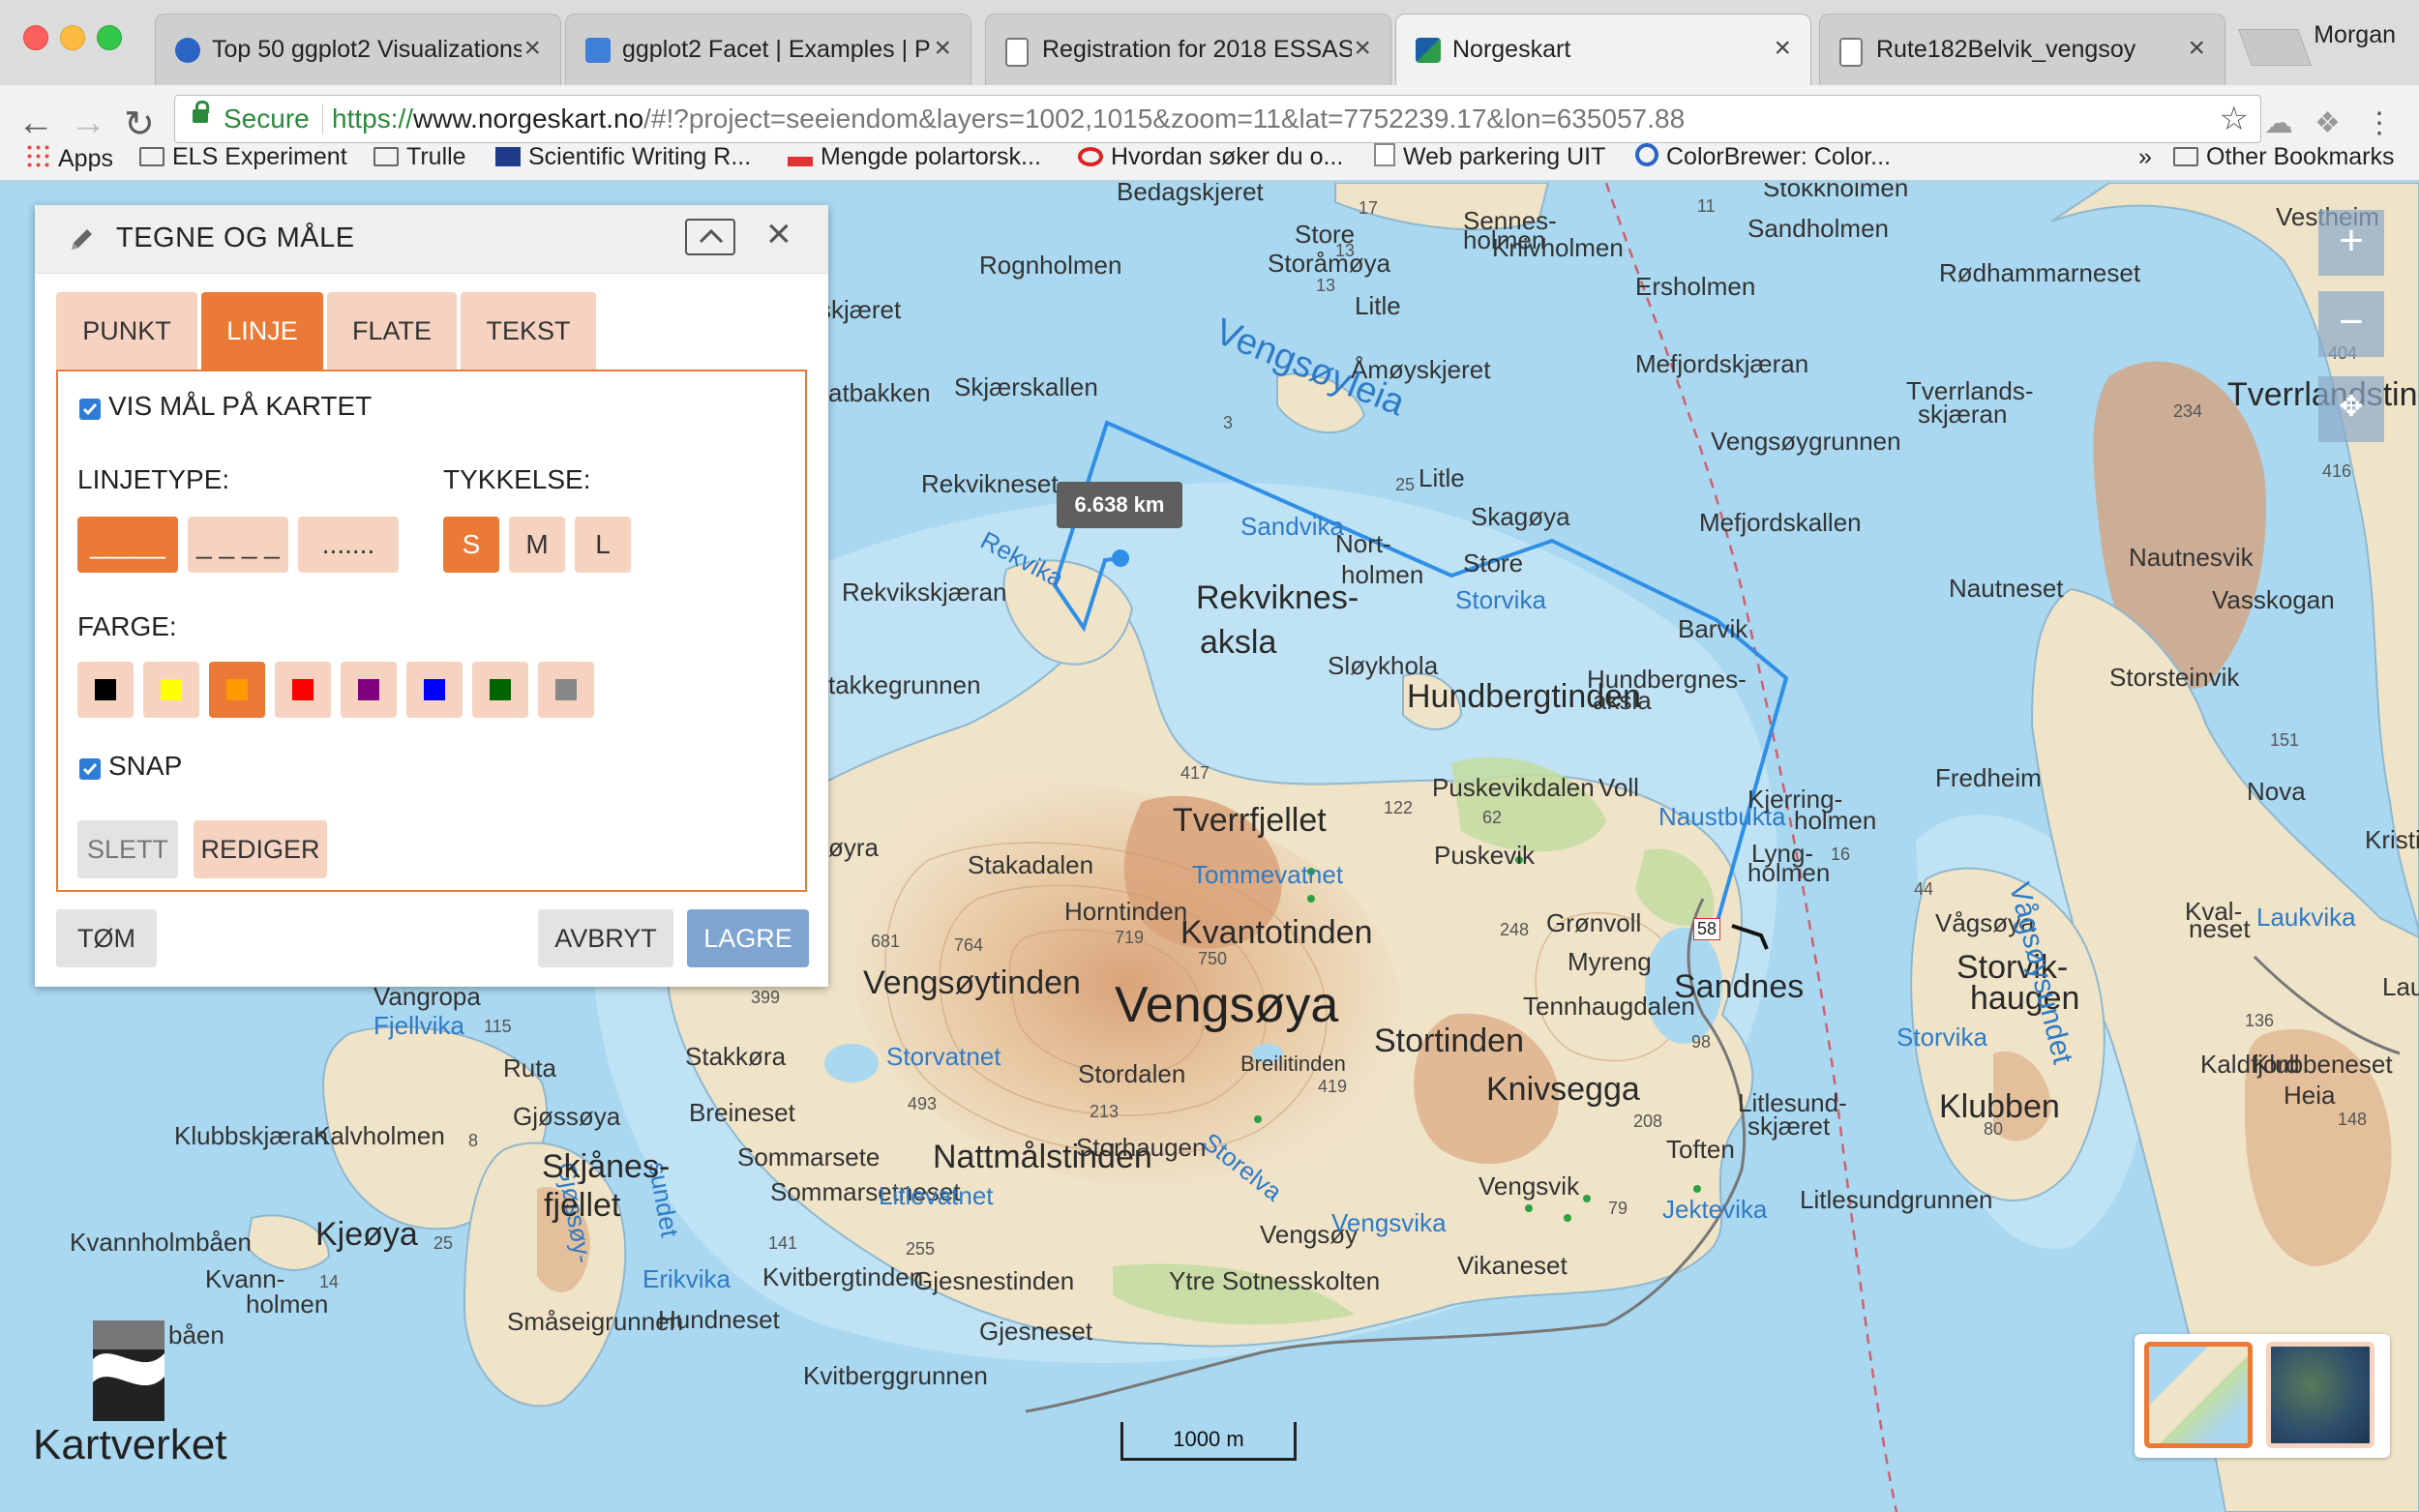 This screenshot has height=1512, width=2419. Describe the element at coordinates (508, 156) in the screenshot. I see `uit-icon` at that location.